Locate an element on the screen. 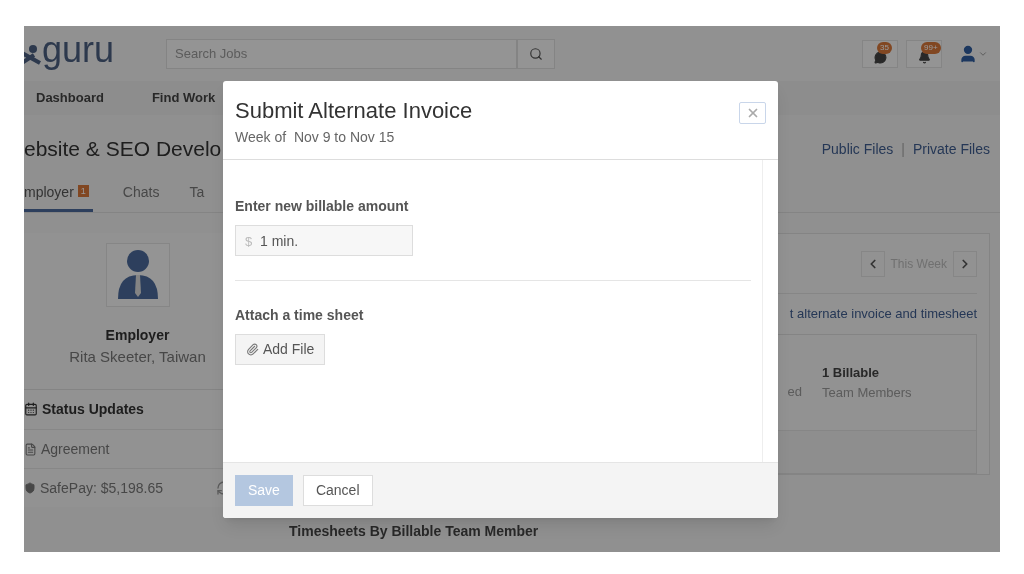  next-week-button is located at coordinates (965, 263).